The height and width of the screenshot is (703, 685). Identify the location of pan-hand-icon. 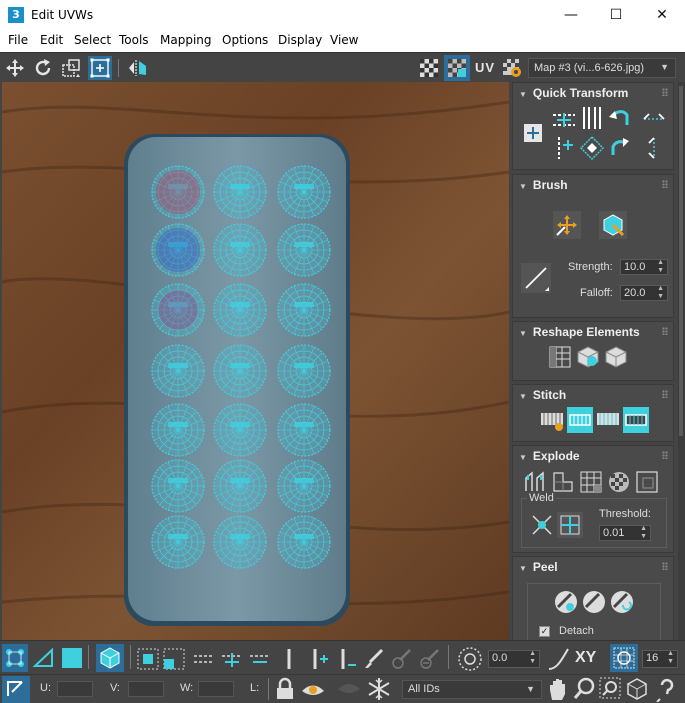
(558, 689).